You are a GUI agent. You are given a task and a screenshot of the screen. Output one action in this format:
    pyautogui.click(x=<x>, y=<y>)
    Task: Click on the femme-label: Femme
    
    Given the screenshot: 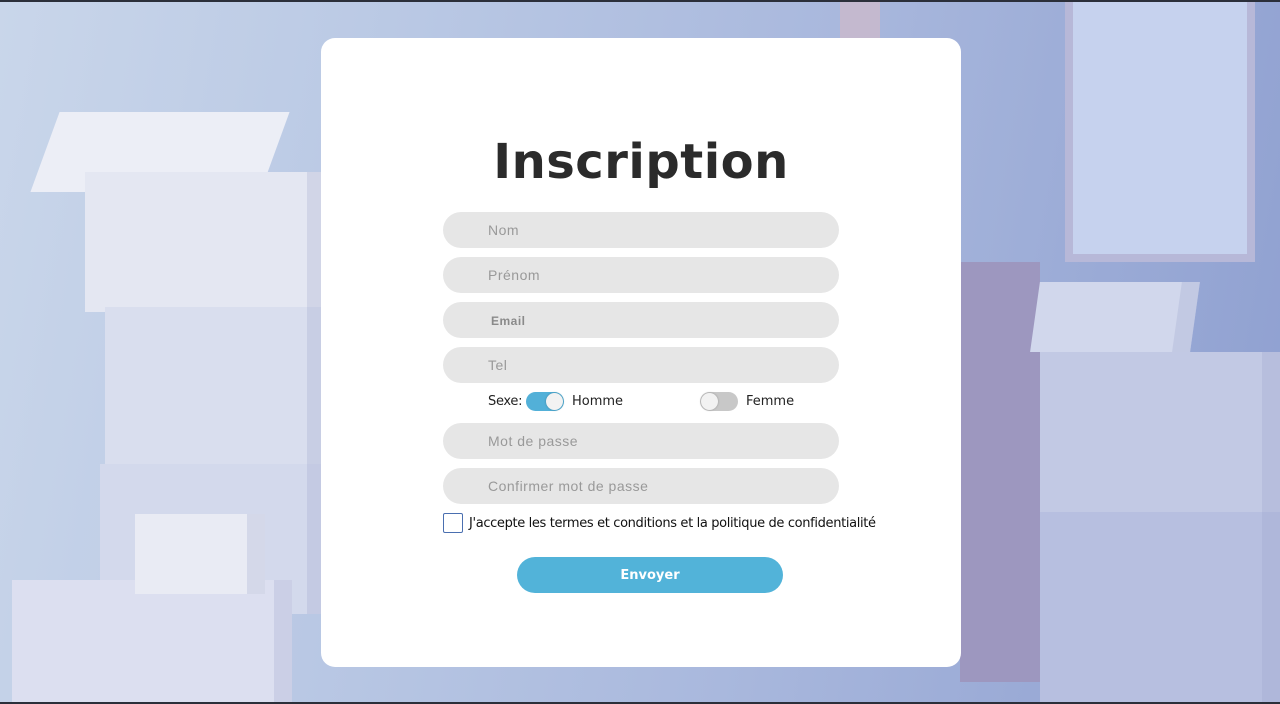 What is the action you would take?
    pyautogui.click(x=770, y=401)
    